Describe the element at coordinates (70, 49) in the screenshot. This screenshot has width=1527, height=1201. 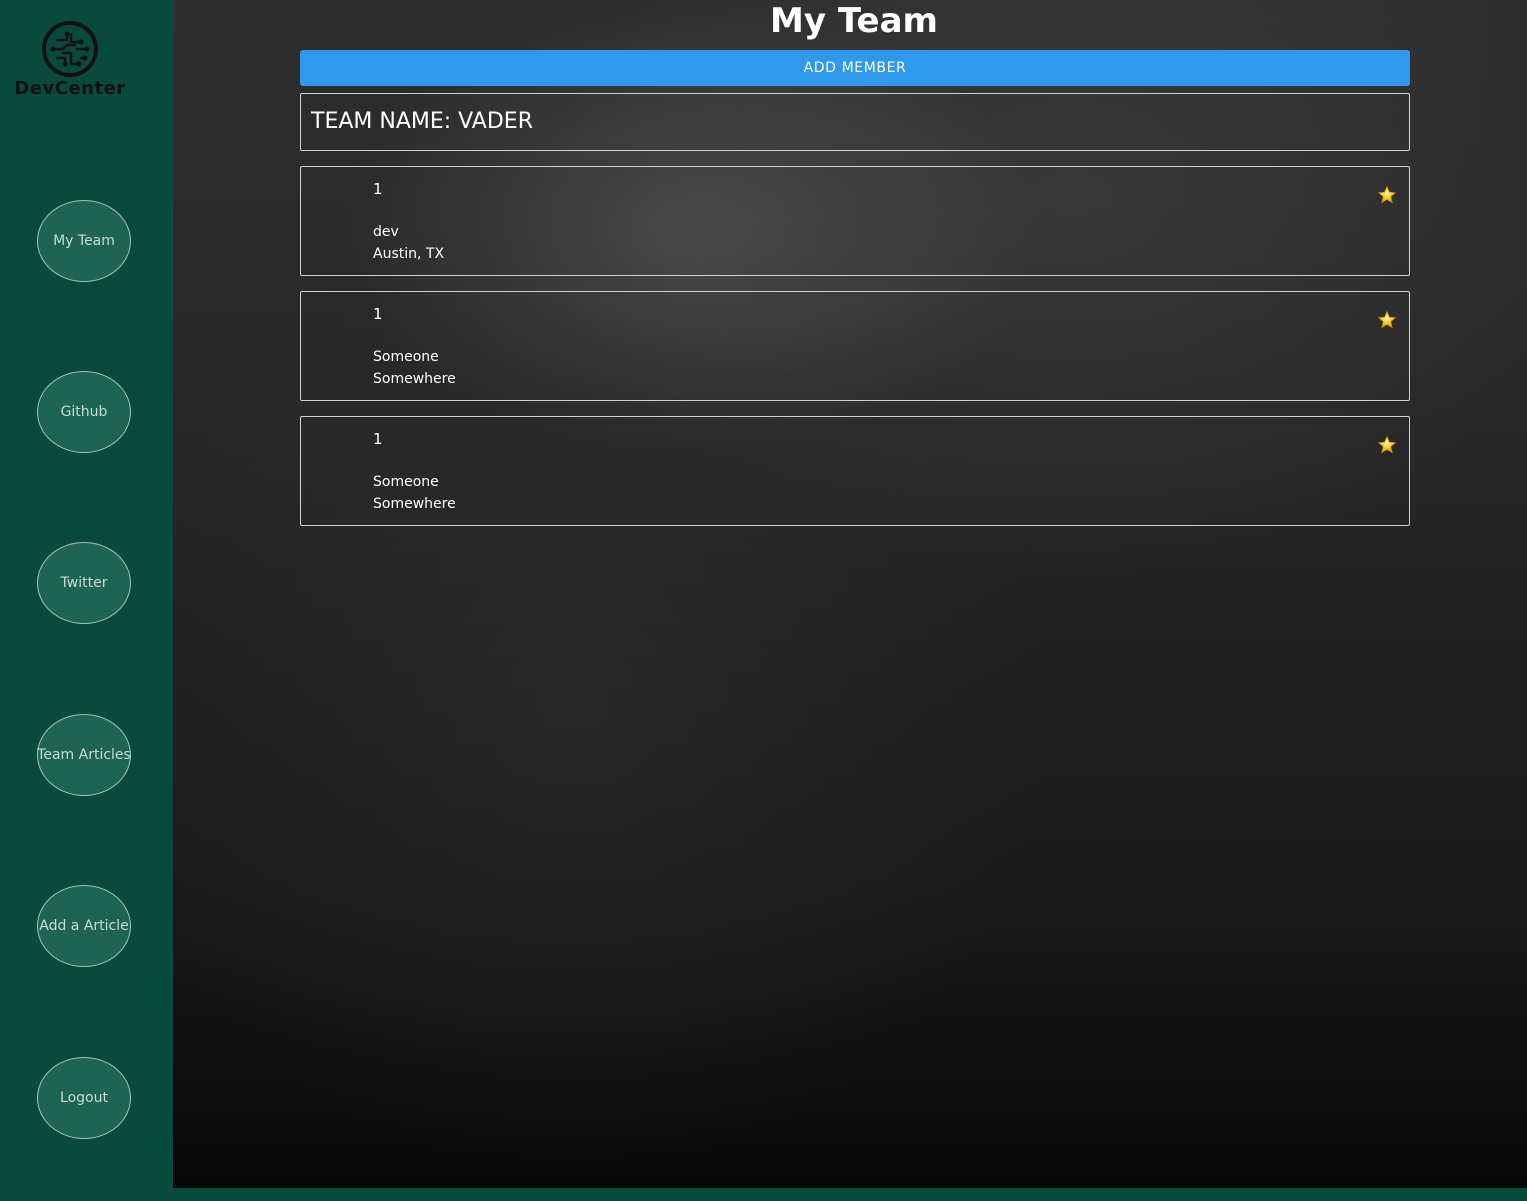
I see `circuit-brain-icon` at that location.